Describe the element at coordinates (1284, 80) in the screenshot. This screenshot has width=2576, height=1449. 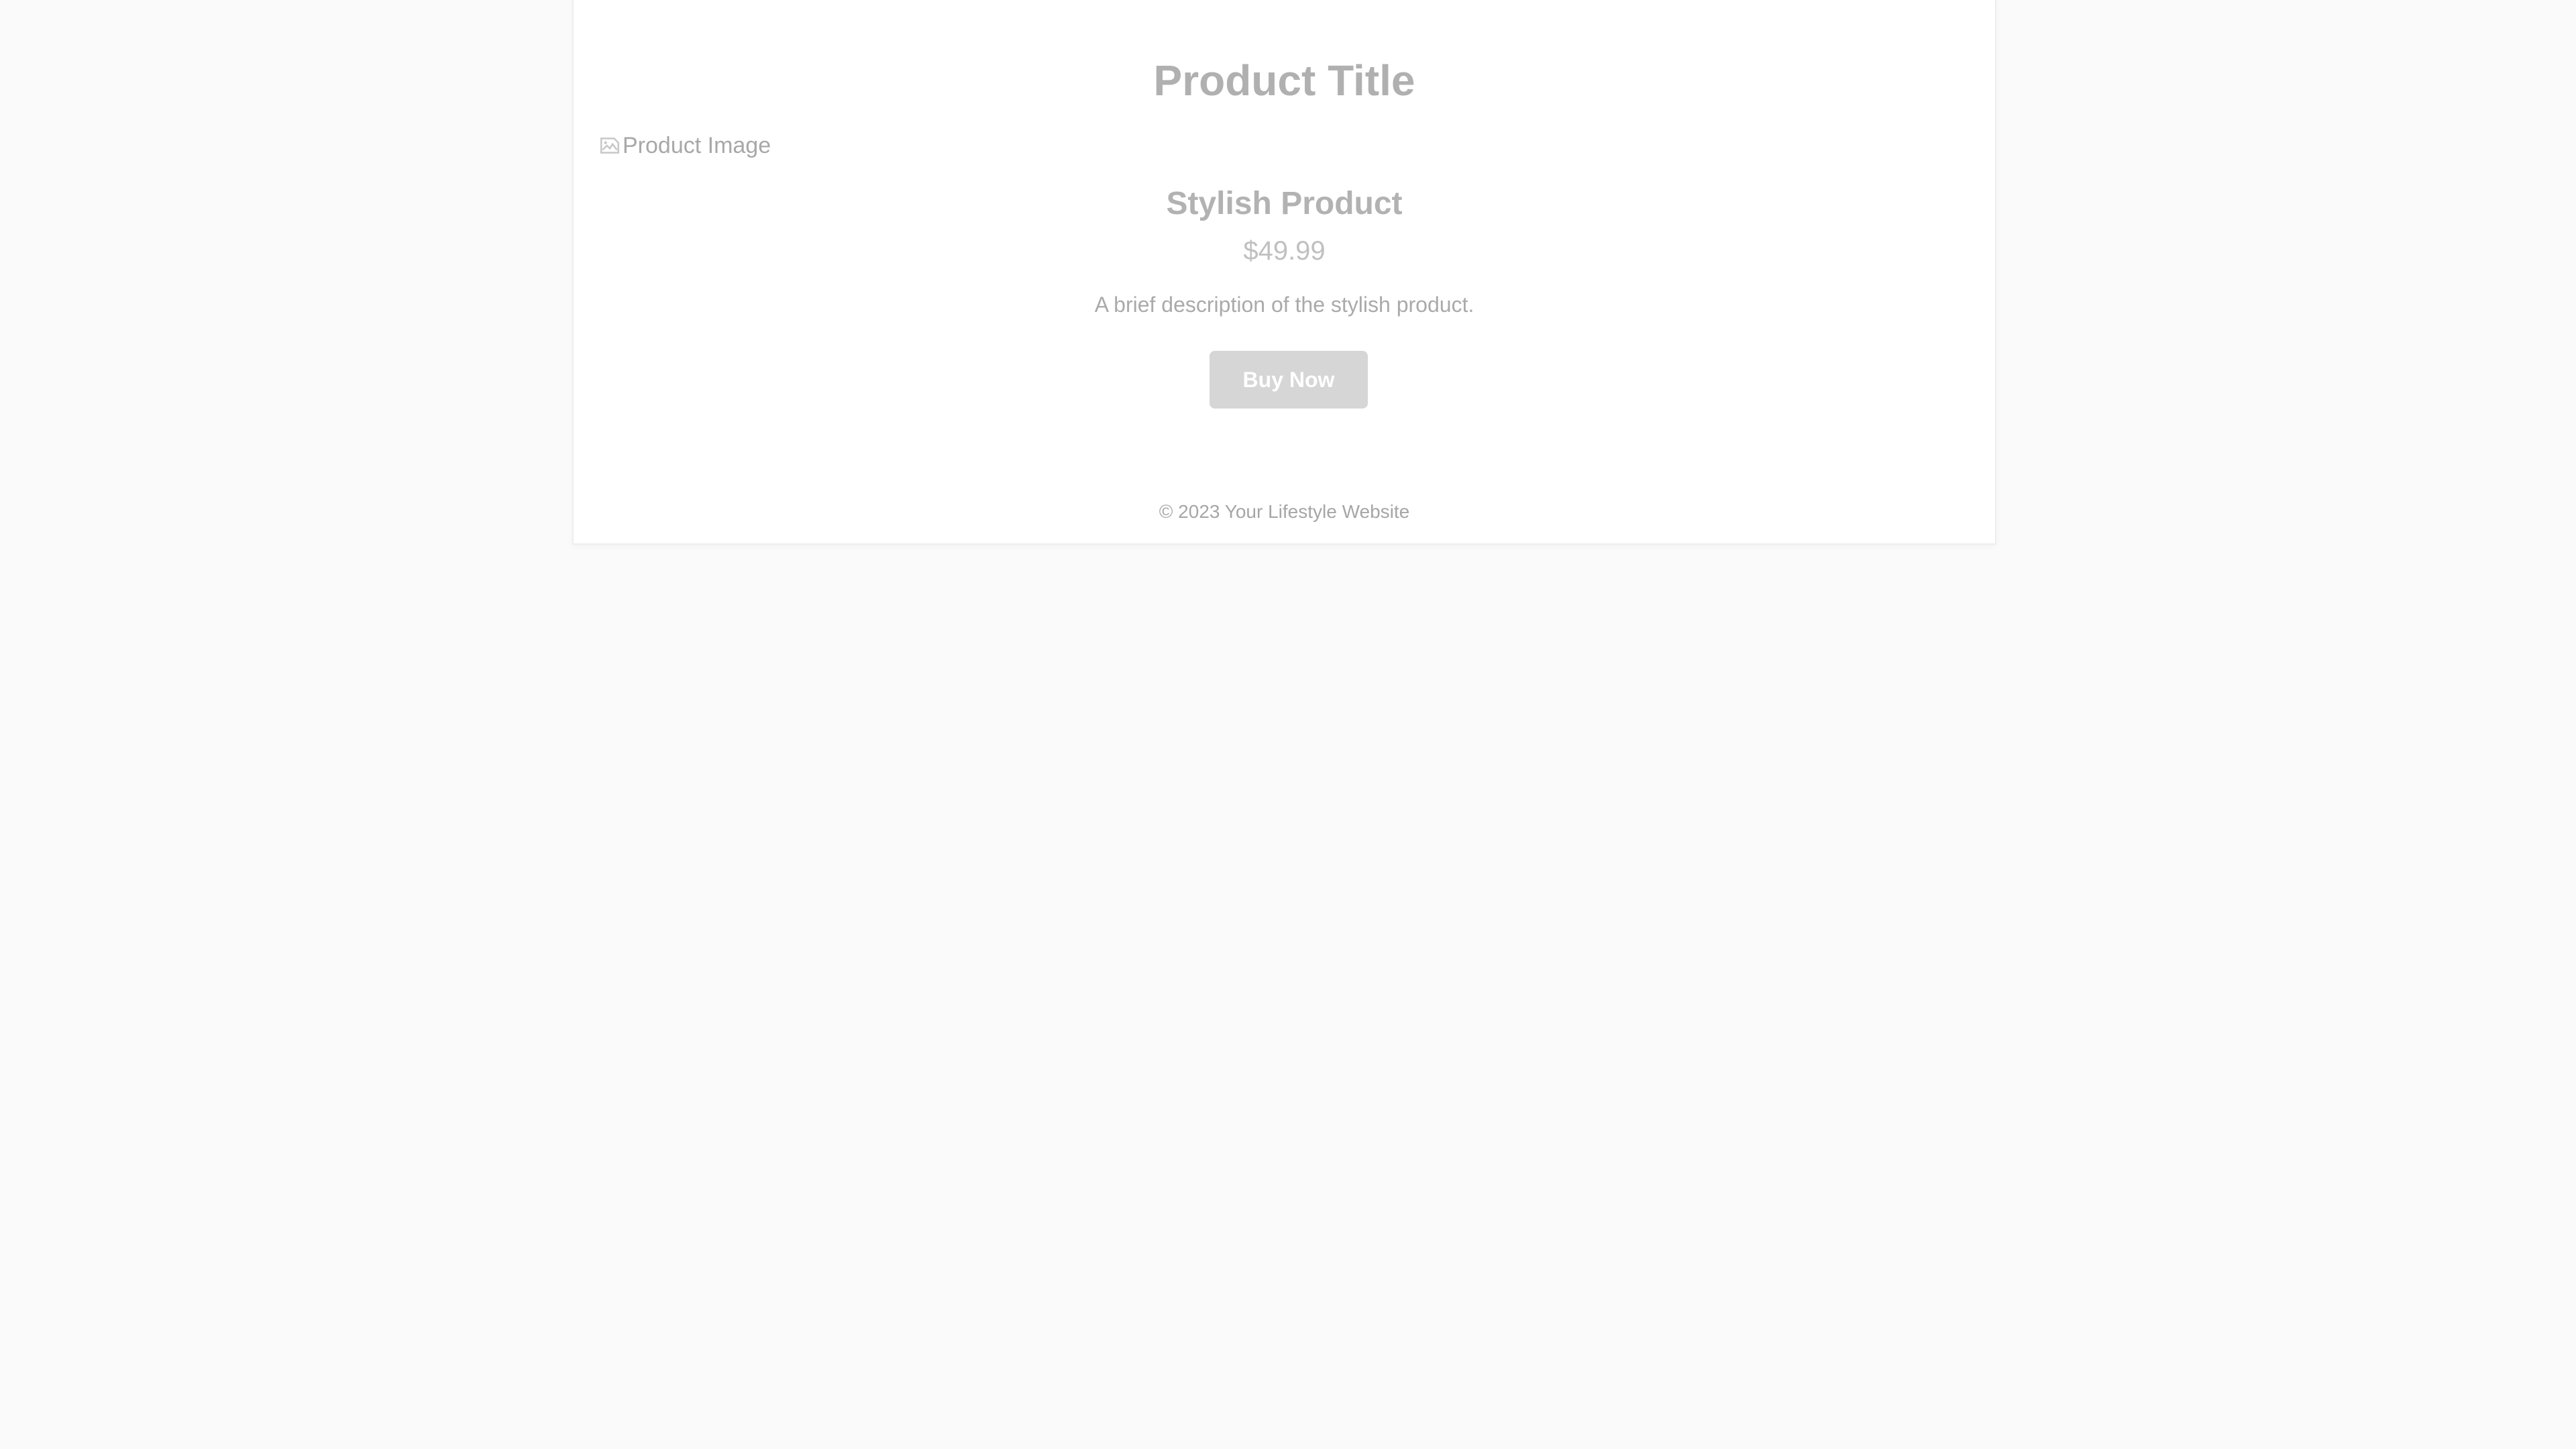
I see `page-title: Product Title` at that location.